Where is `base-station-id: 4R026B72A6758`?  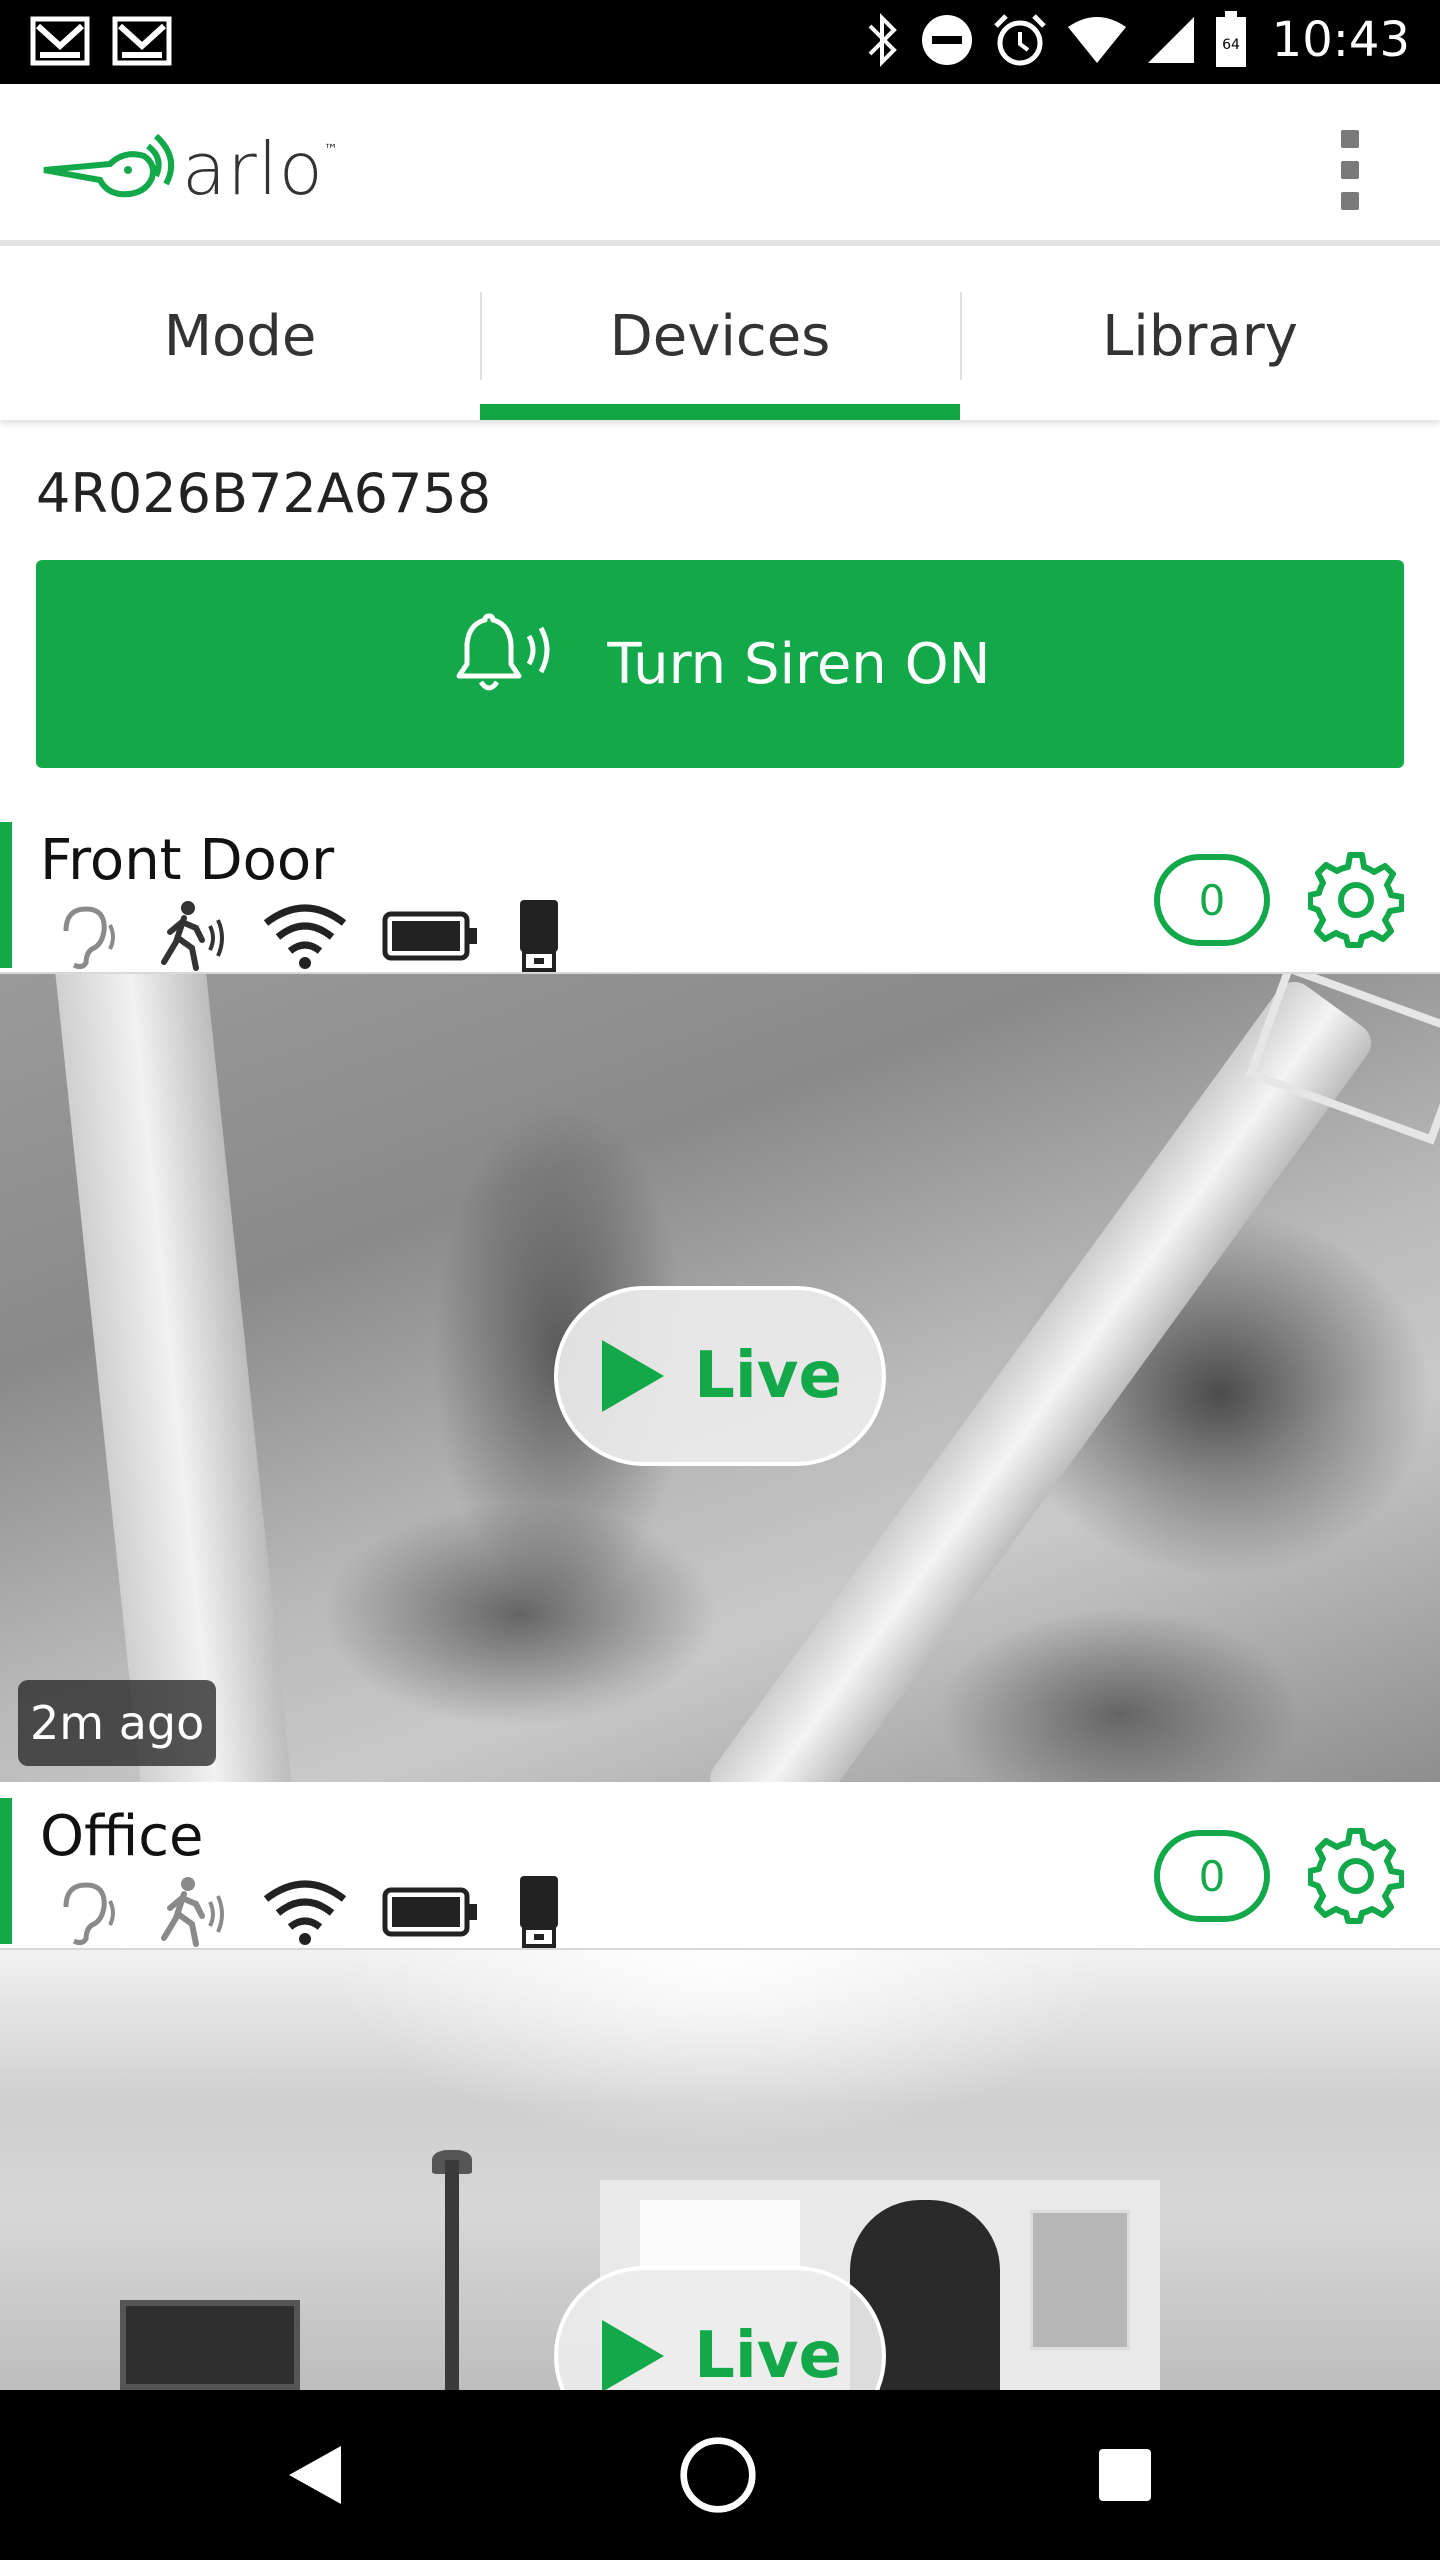
base-station-id: 4R026B72A6758 is located at coordinates (264, 493).